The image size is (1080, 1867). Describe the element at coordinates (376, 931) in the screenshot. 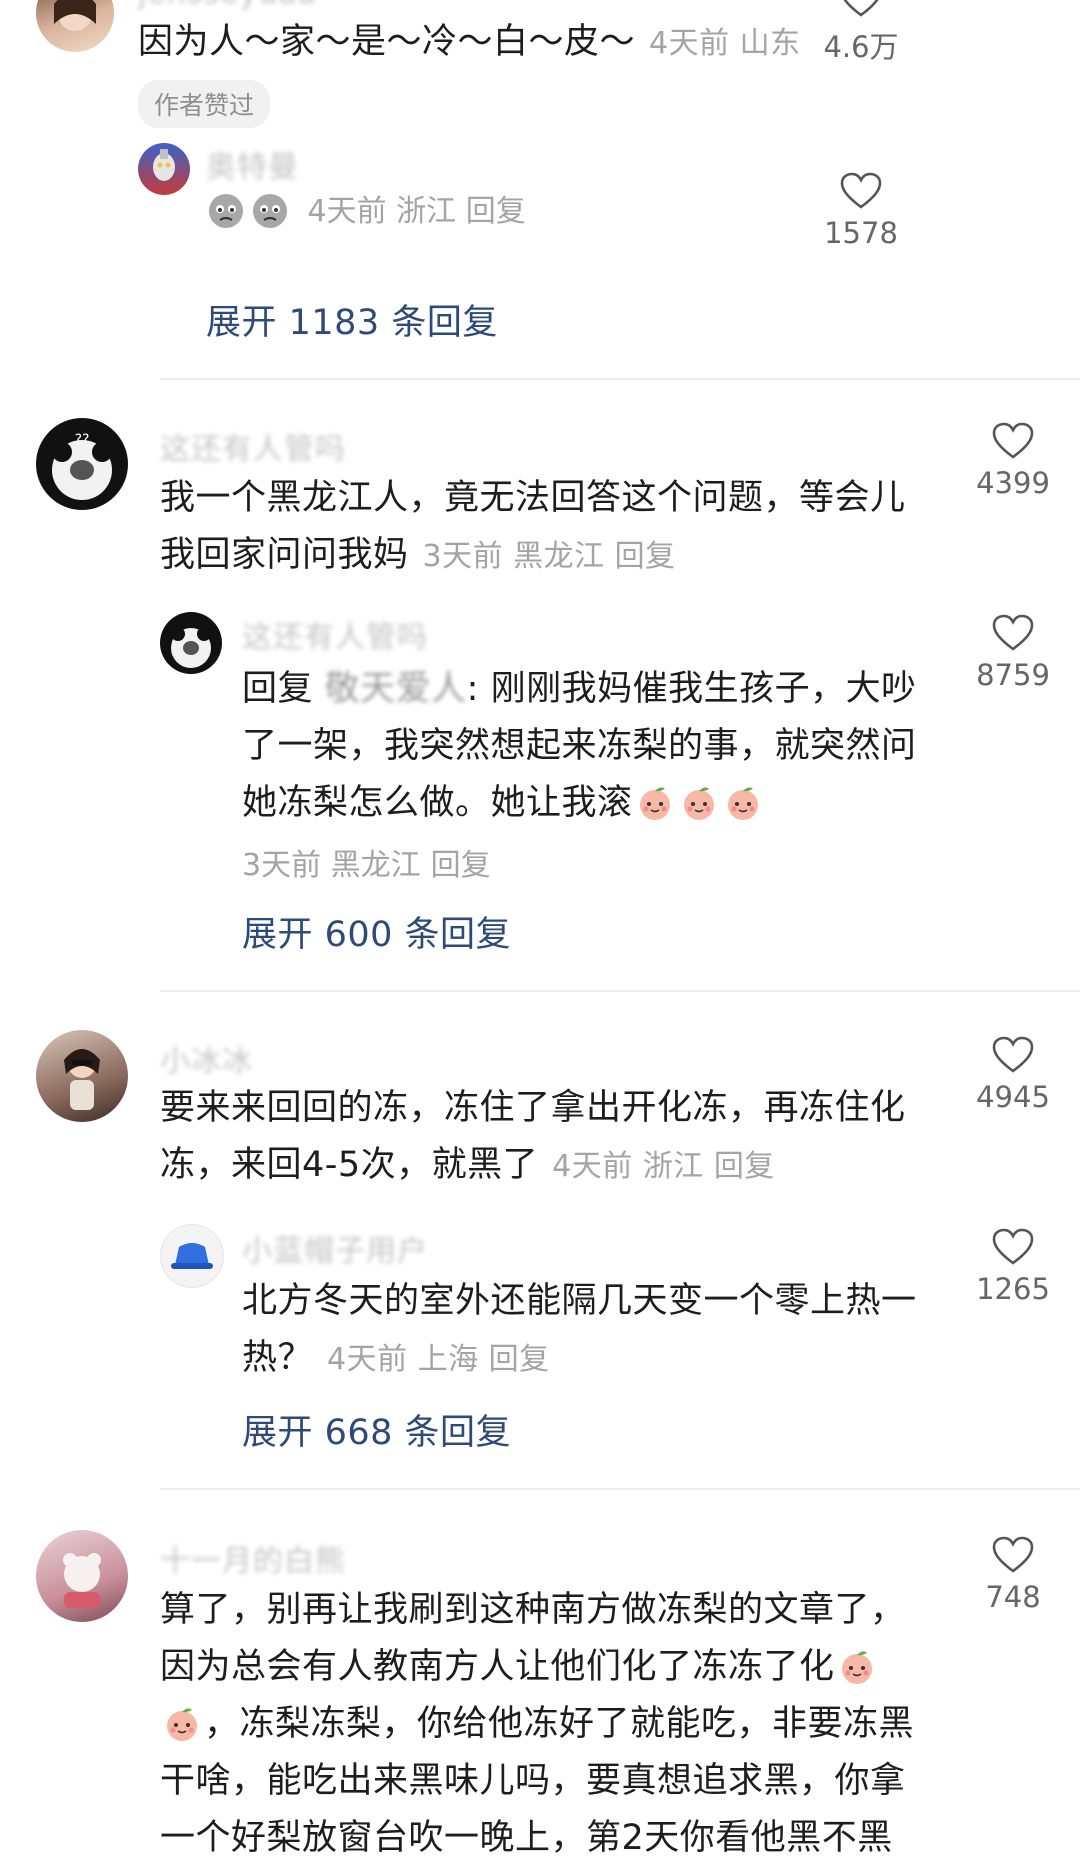

I see `expand-replies-button: 展开 600 条回复` at that location.